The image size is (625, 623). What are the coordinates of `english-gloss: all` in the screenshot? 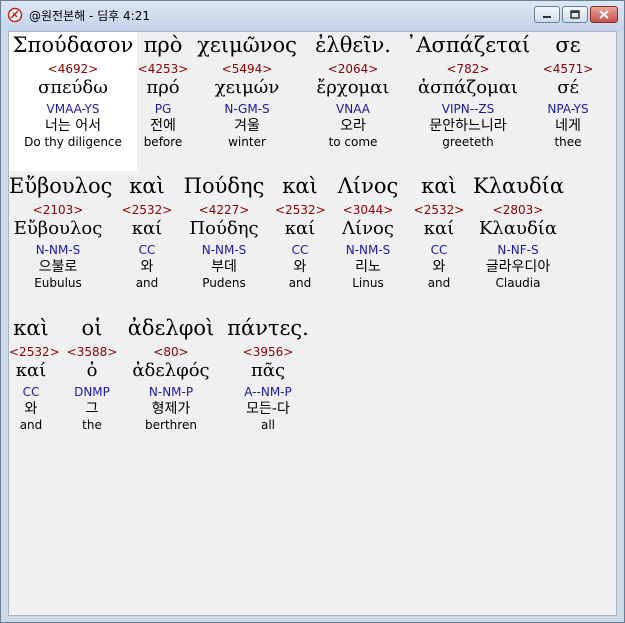 It's located at (268, 425).